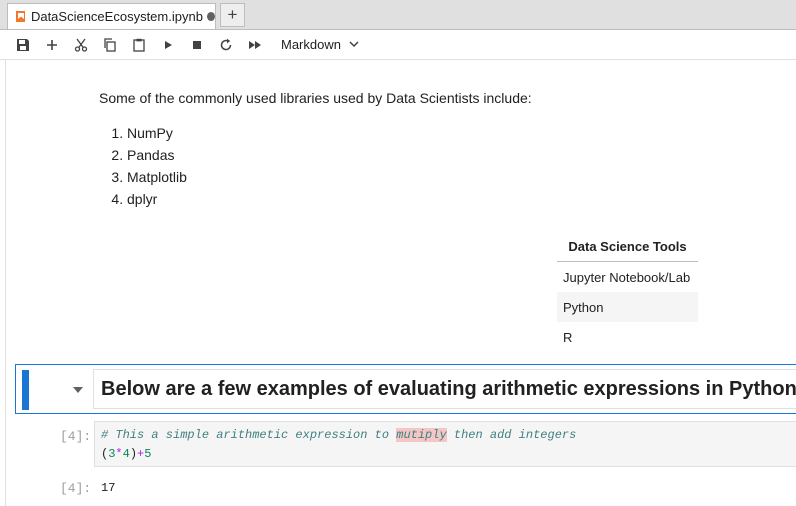  Describe the element at coordinates (627, 247) in the screenshot. I see `table-header: Data Science Tools` at that location.